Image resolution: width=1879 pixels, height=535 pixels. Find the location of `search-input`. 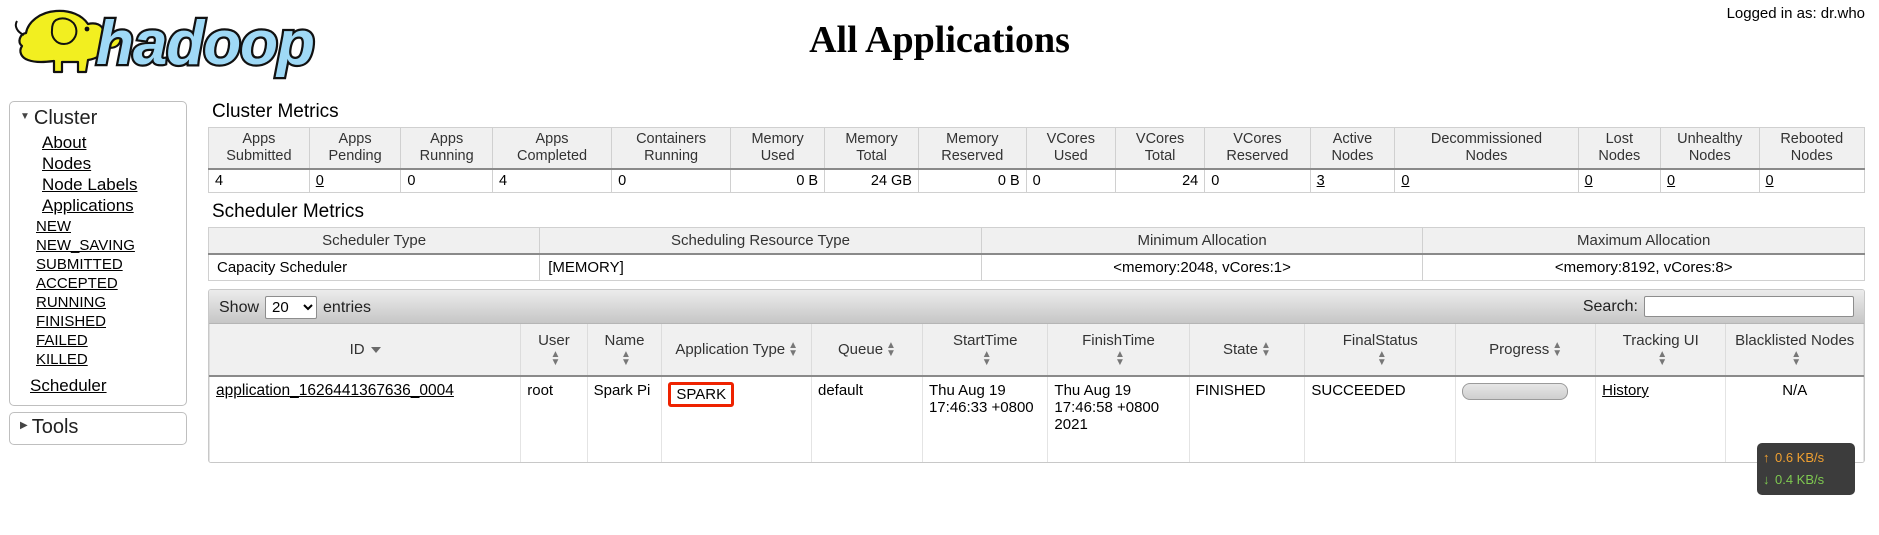

search-input is located at coordinates (1749, 306).